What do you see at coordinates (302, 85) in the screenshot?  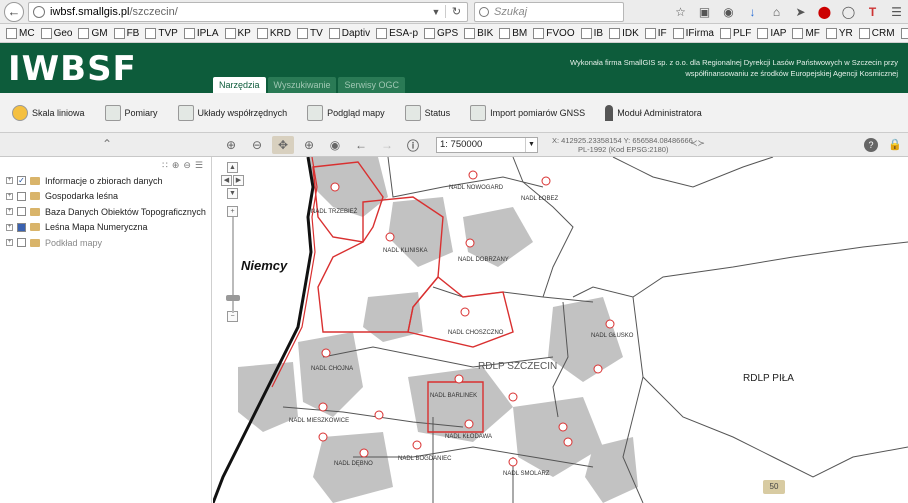 I see `tab-wyszukiwanie: Wyszukiwanie` at bounding box center [302, 85].